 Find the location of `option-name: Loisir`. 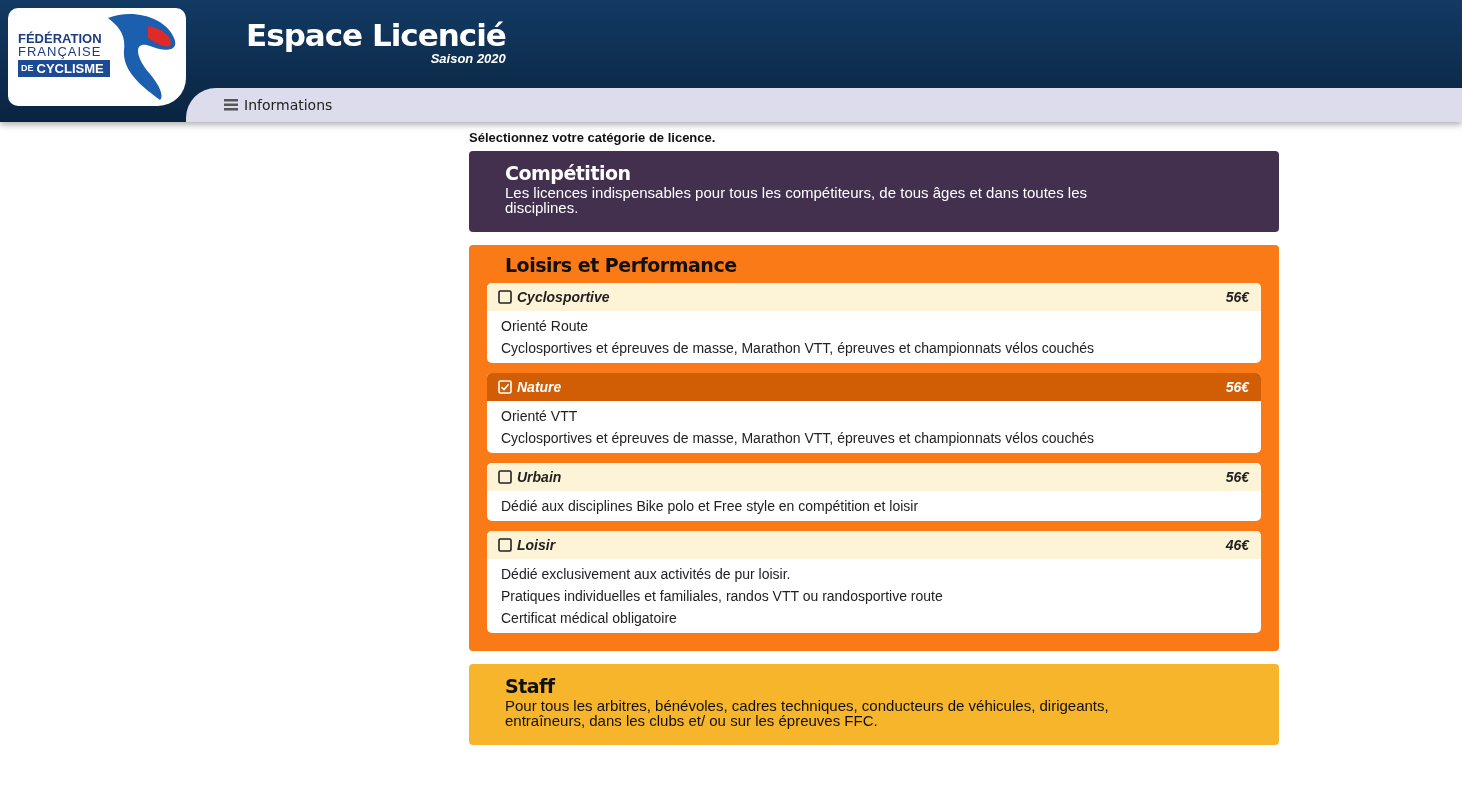

option-name: Loisir is located at coordinates (536, 544).